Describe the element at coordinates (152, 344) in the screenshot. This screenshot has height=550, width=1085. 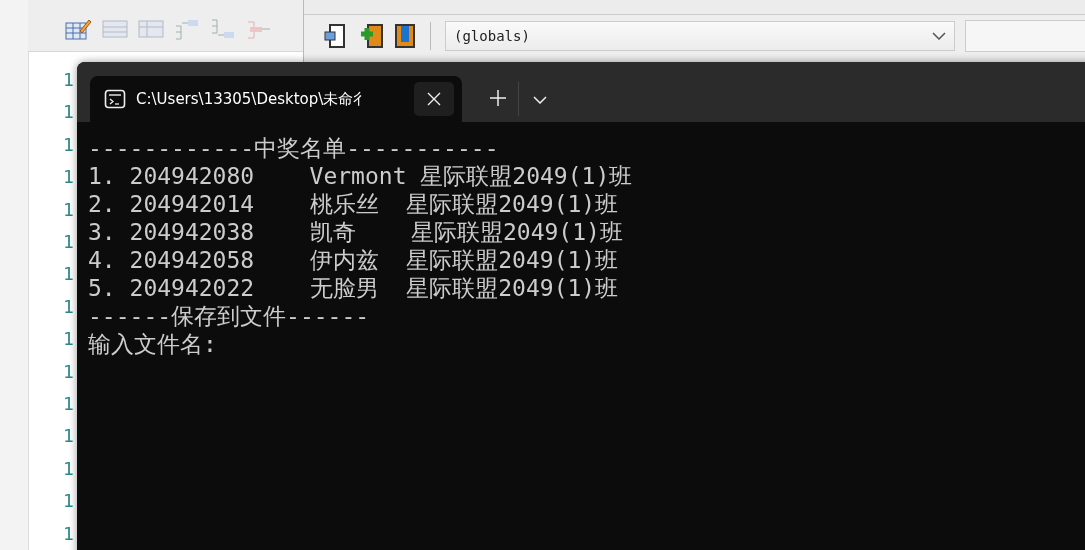
I see `console-line: 输入文件名:` at that location.